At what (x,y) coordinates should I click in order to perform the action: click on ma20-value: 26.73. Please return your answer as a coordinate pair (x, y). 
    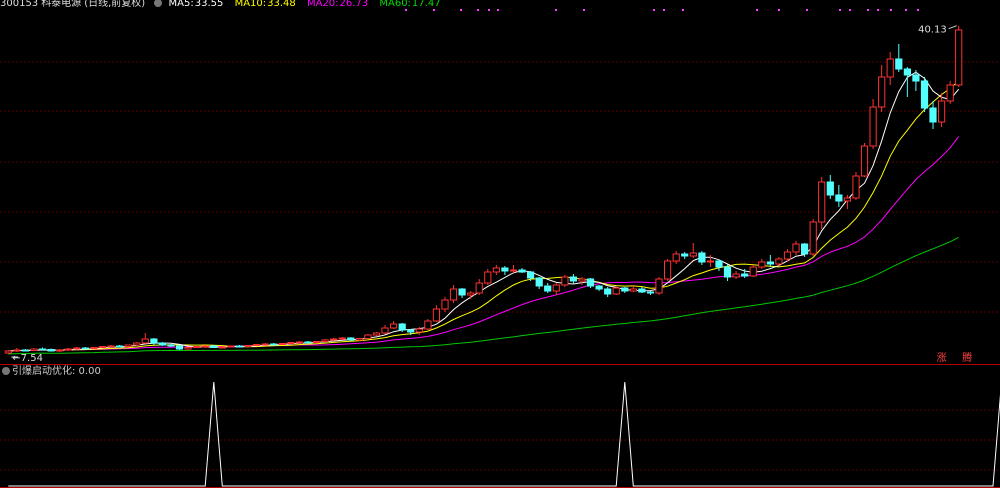
    Looking at the image, I should click on (354, 4).